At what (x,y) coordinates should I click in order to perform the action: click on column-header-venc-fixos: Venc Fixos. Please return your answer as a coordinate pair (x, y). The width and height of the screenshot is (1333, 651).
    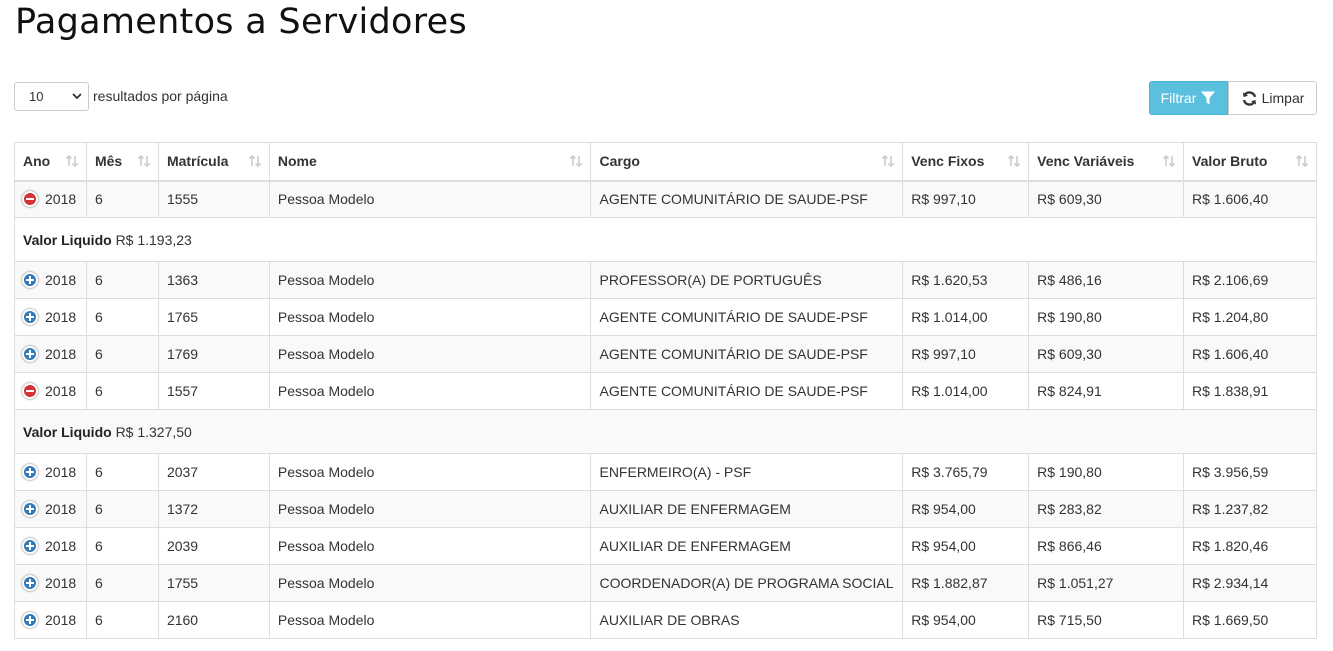
    Looking at the image, I should click on (966, 162).